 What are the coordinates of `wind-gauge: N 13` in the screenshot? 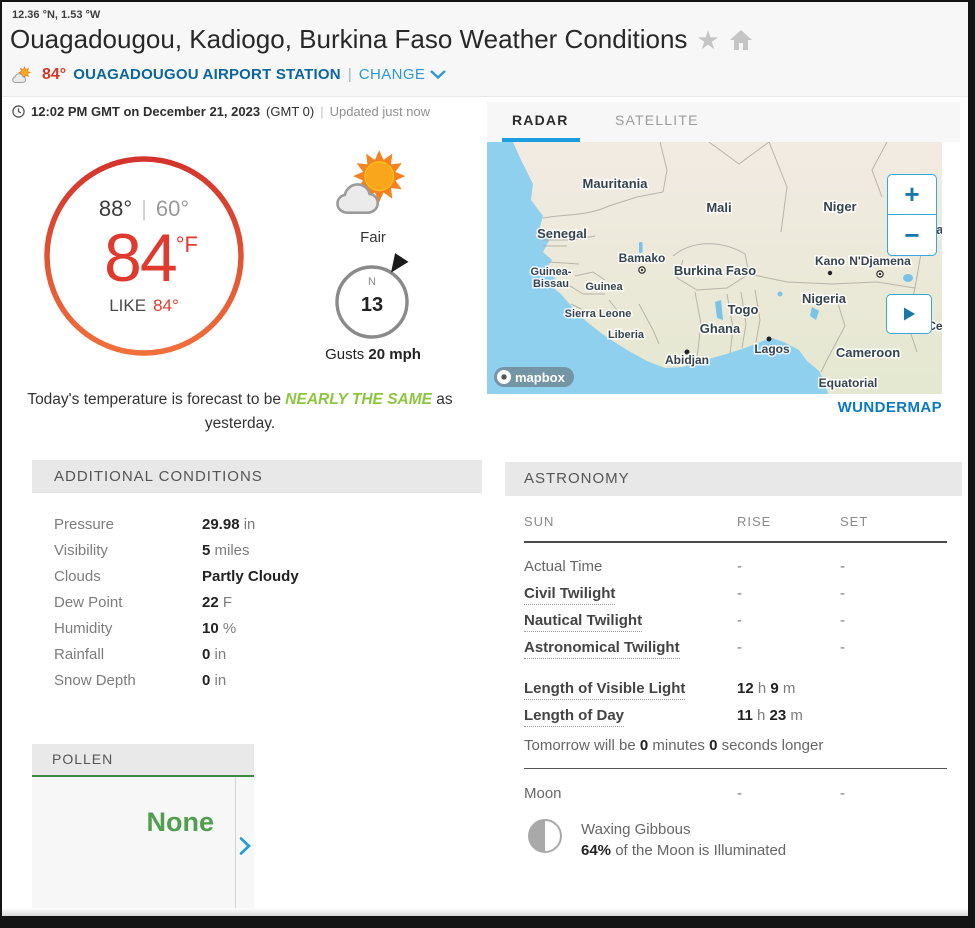 It's located at (373, 299).